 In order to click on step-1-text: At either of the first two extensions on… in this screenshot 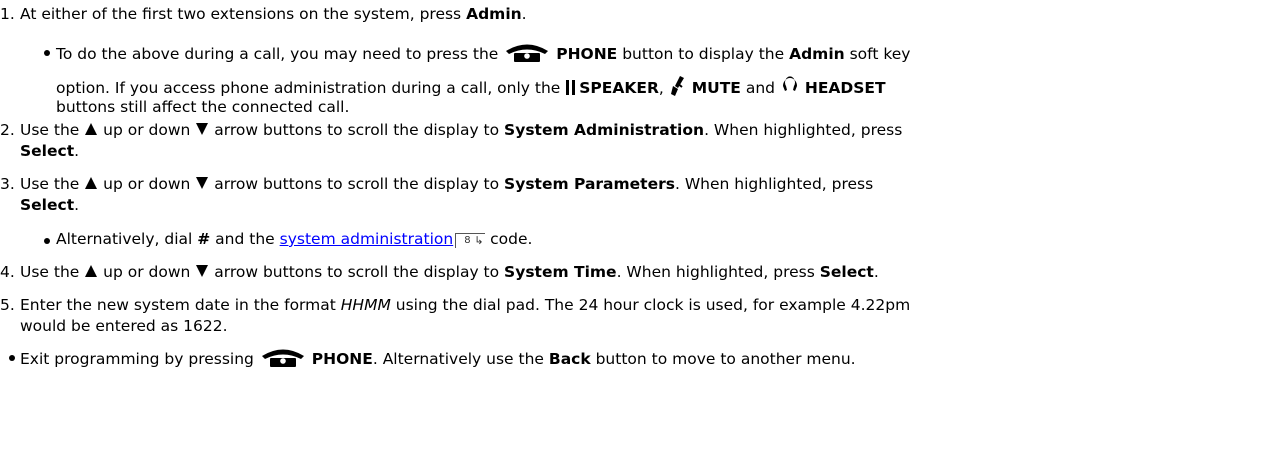, I will do `click(273, 14)`.